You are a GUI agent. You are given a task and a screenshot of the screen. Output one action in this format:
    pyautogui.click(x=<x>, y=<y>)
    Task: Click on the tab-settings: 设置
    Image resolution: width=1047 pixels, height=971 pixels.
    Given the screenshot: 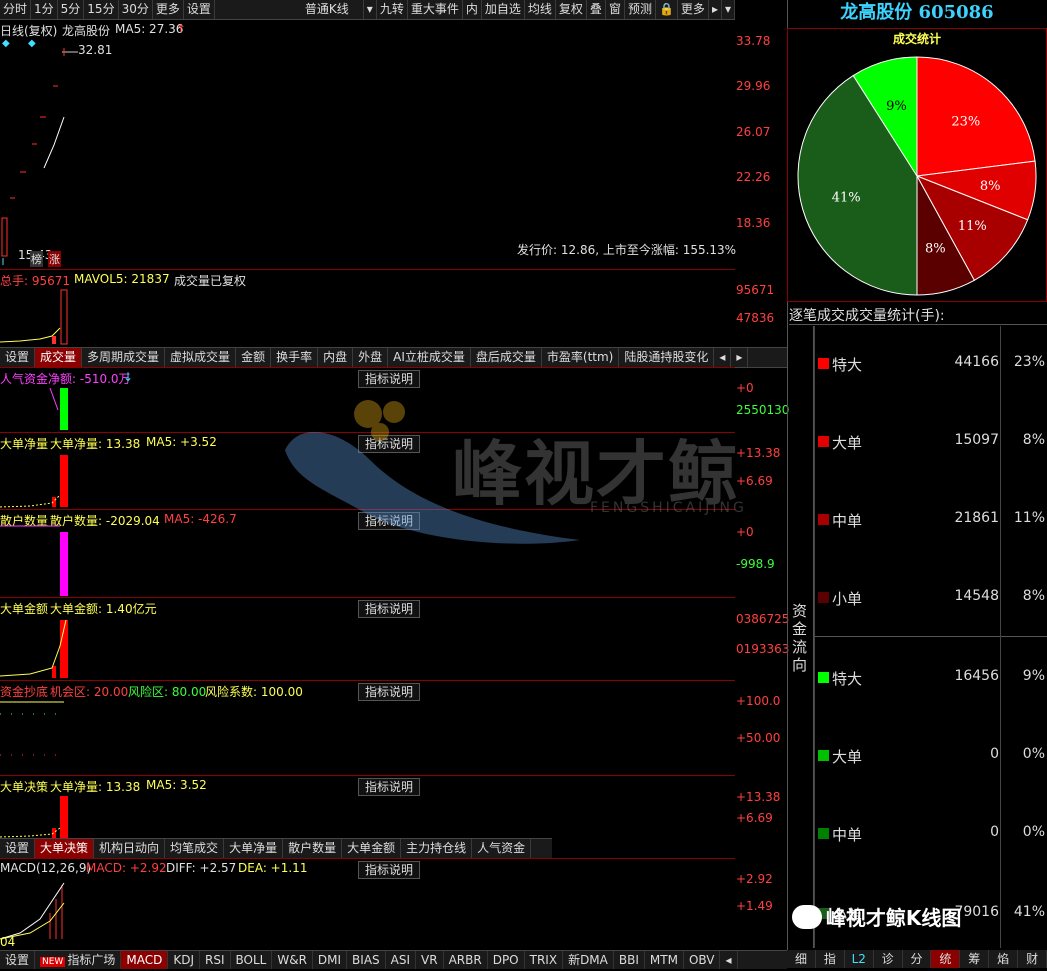 What is the action you would take?
    pyautogui.click(x=199, y=9)
    